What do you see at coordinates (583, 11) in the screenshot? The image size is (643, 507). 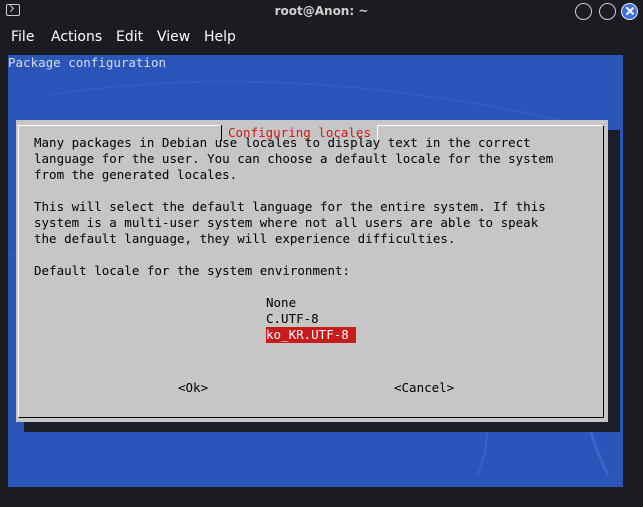 I see `minimize-button` at bounding box center [583, 11].